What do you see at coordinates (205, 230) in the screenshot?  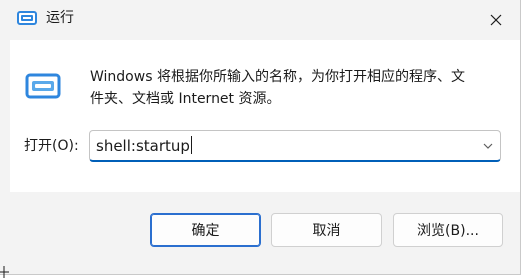 I see `ok-button: 确定` at bounding box center [205, 230].